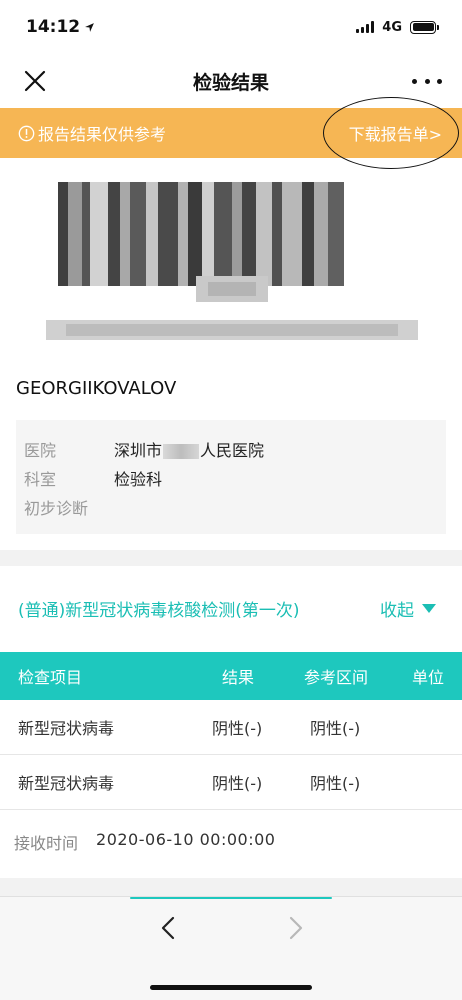 Image resolution: width=462 pixels, height=1000 pixels. I want to click on notice-text: 报告结果仅供参考, so click(102, 134).